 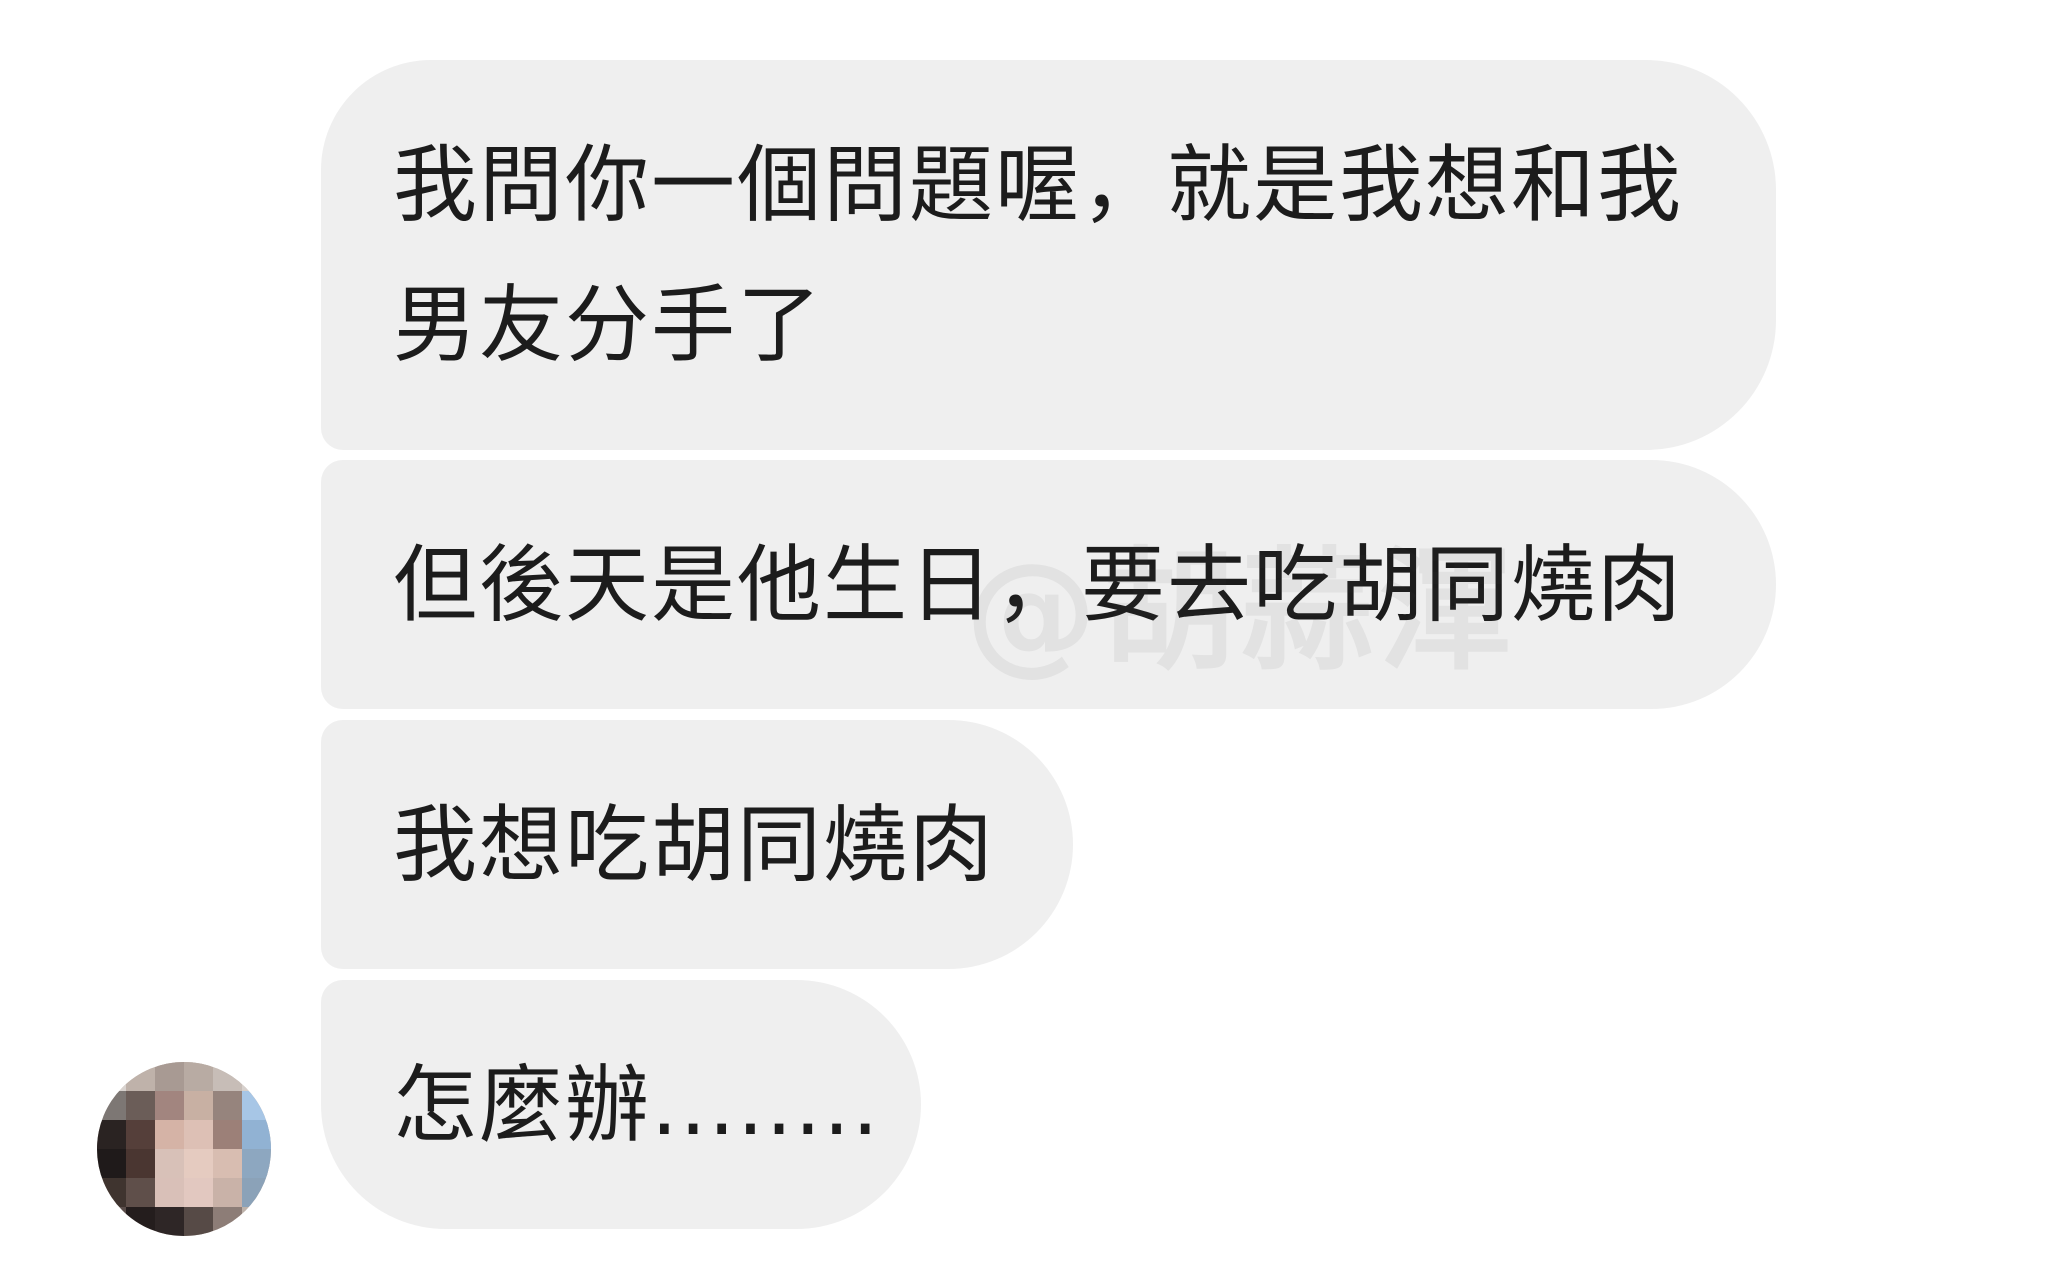 What do you see at coordinates (608, 325) in the screenshot?
I see `message-text-line: 男友分手了` at bounding box center [608, 325].